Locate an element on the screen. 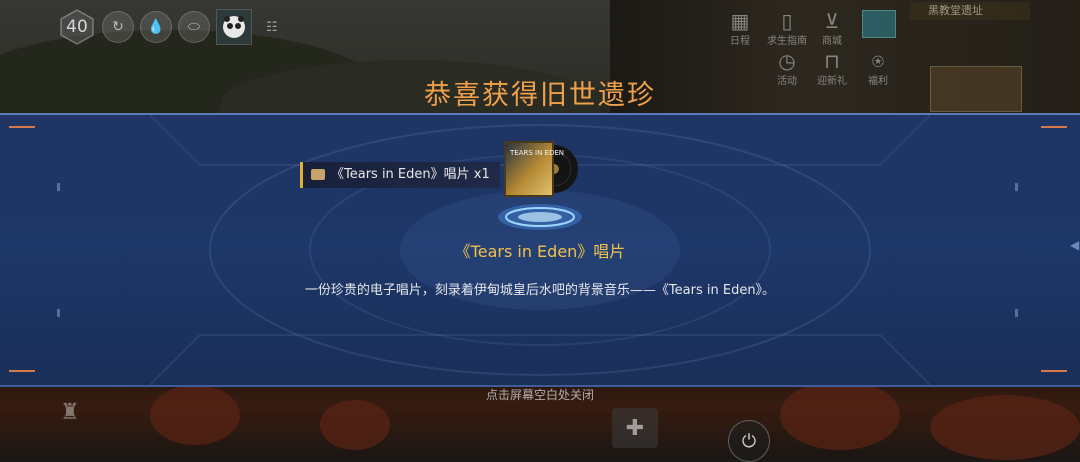 The height and width of the screenshot is (462, 1080). cart-icon: ⊻ is located at coordinates (832, 21).